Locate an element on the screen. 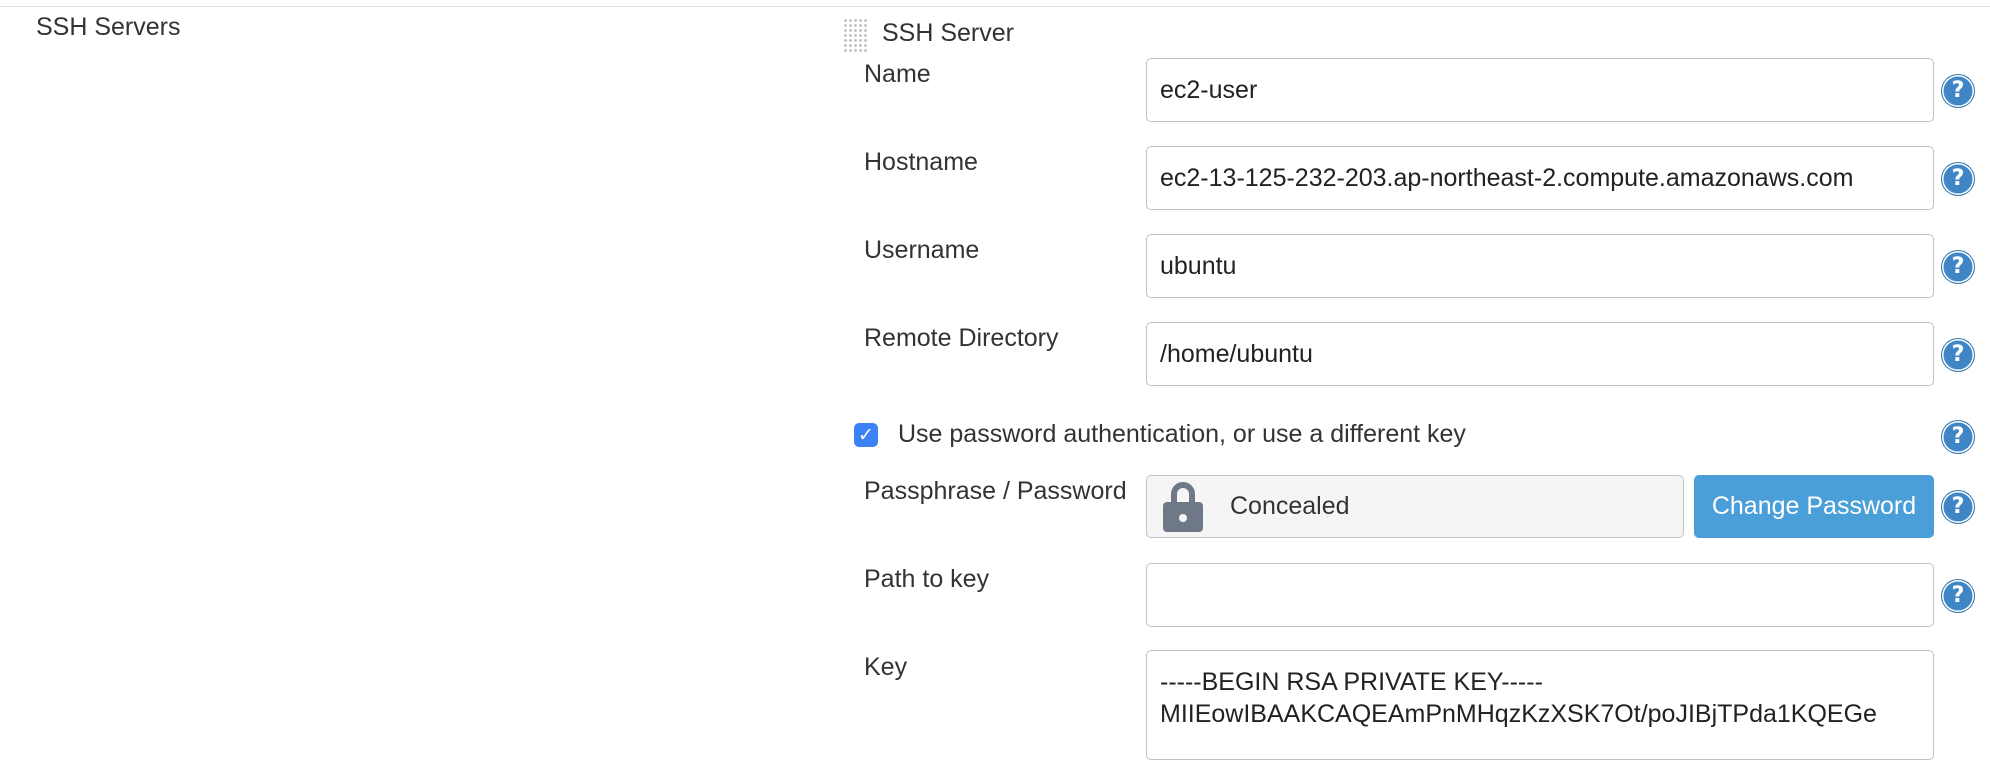 This screenshot has width=1990, height=760. username-help-icon: ? is located at coordinates (1958, 267).